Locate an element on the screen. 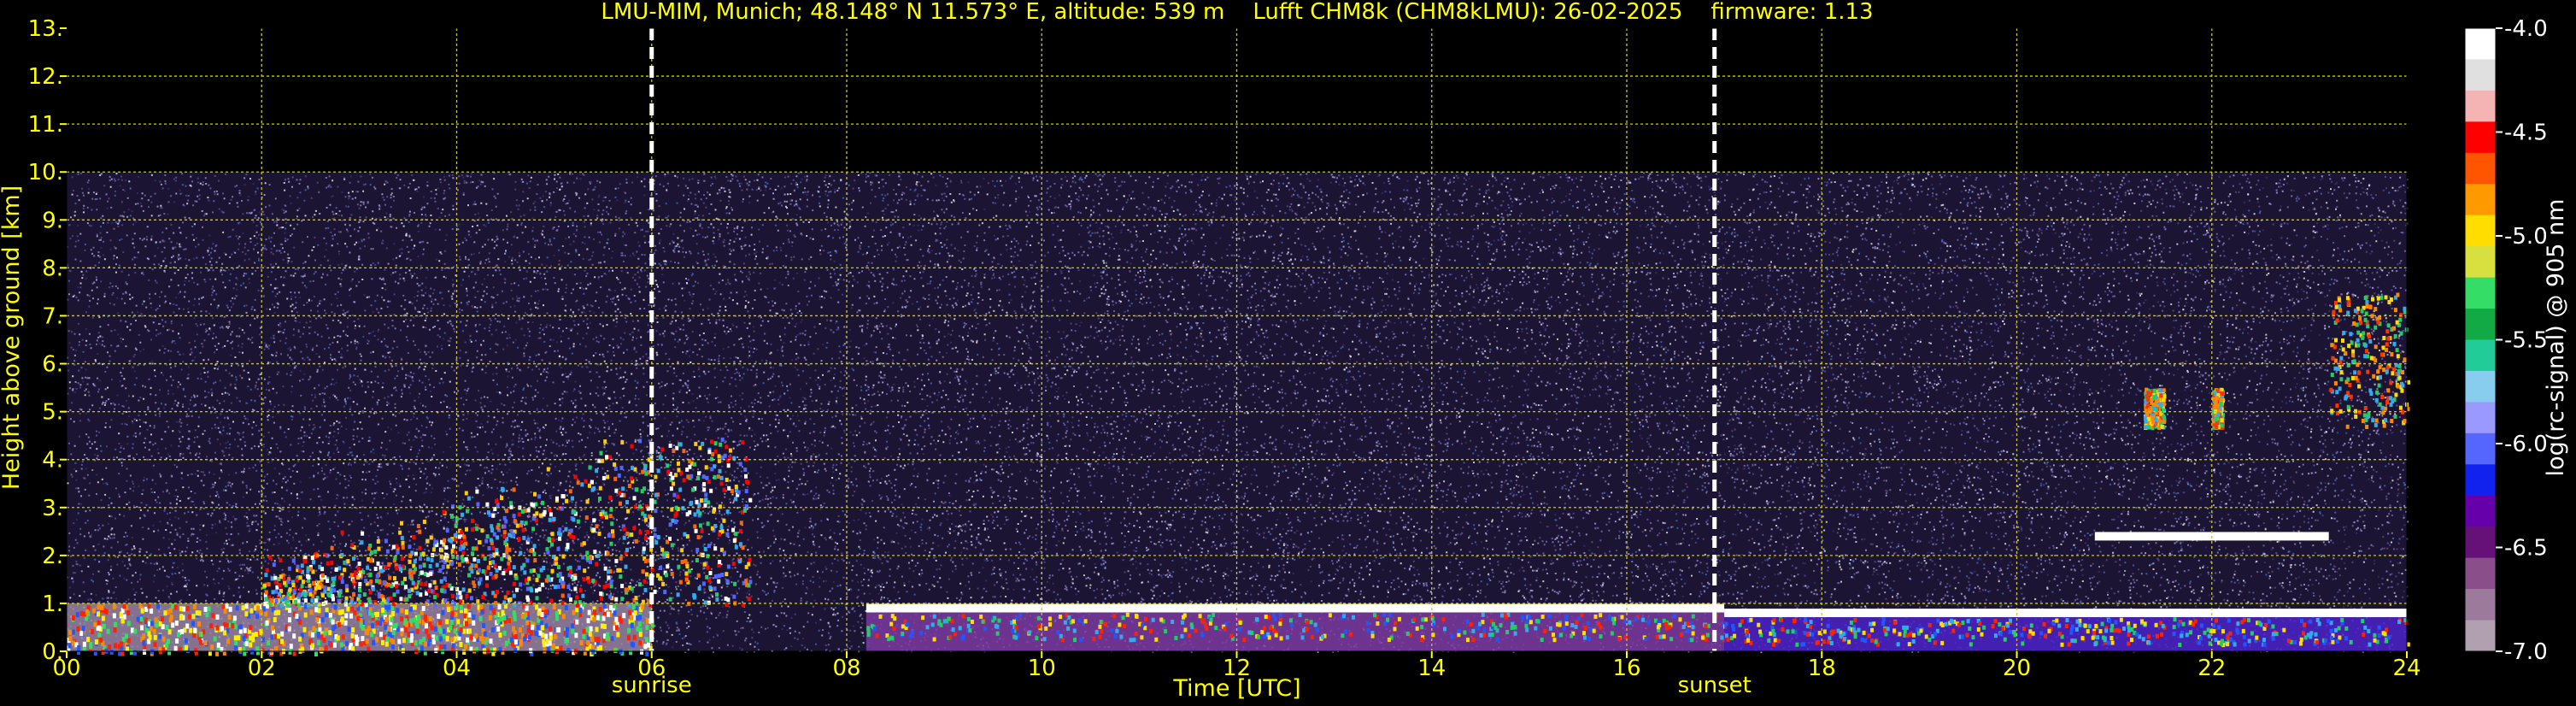 The width and height of the screenshot is (2576, 706). y-tick-label: 4. is located at coordinates (52, 461).